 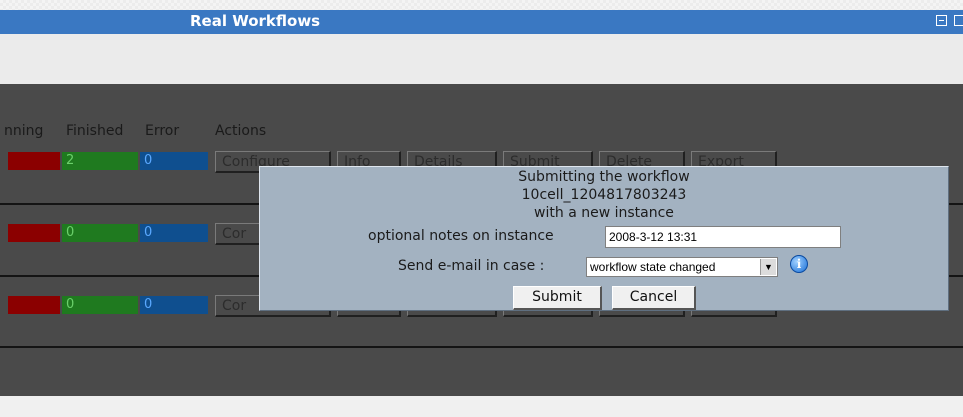 What do you see at coordinates (481, 59) in the screenshot?
I see `toolbar-area` at bounding box center [481, 59].